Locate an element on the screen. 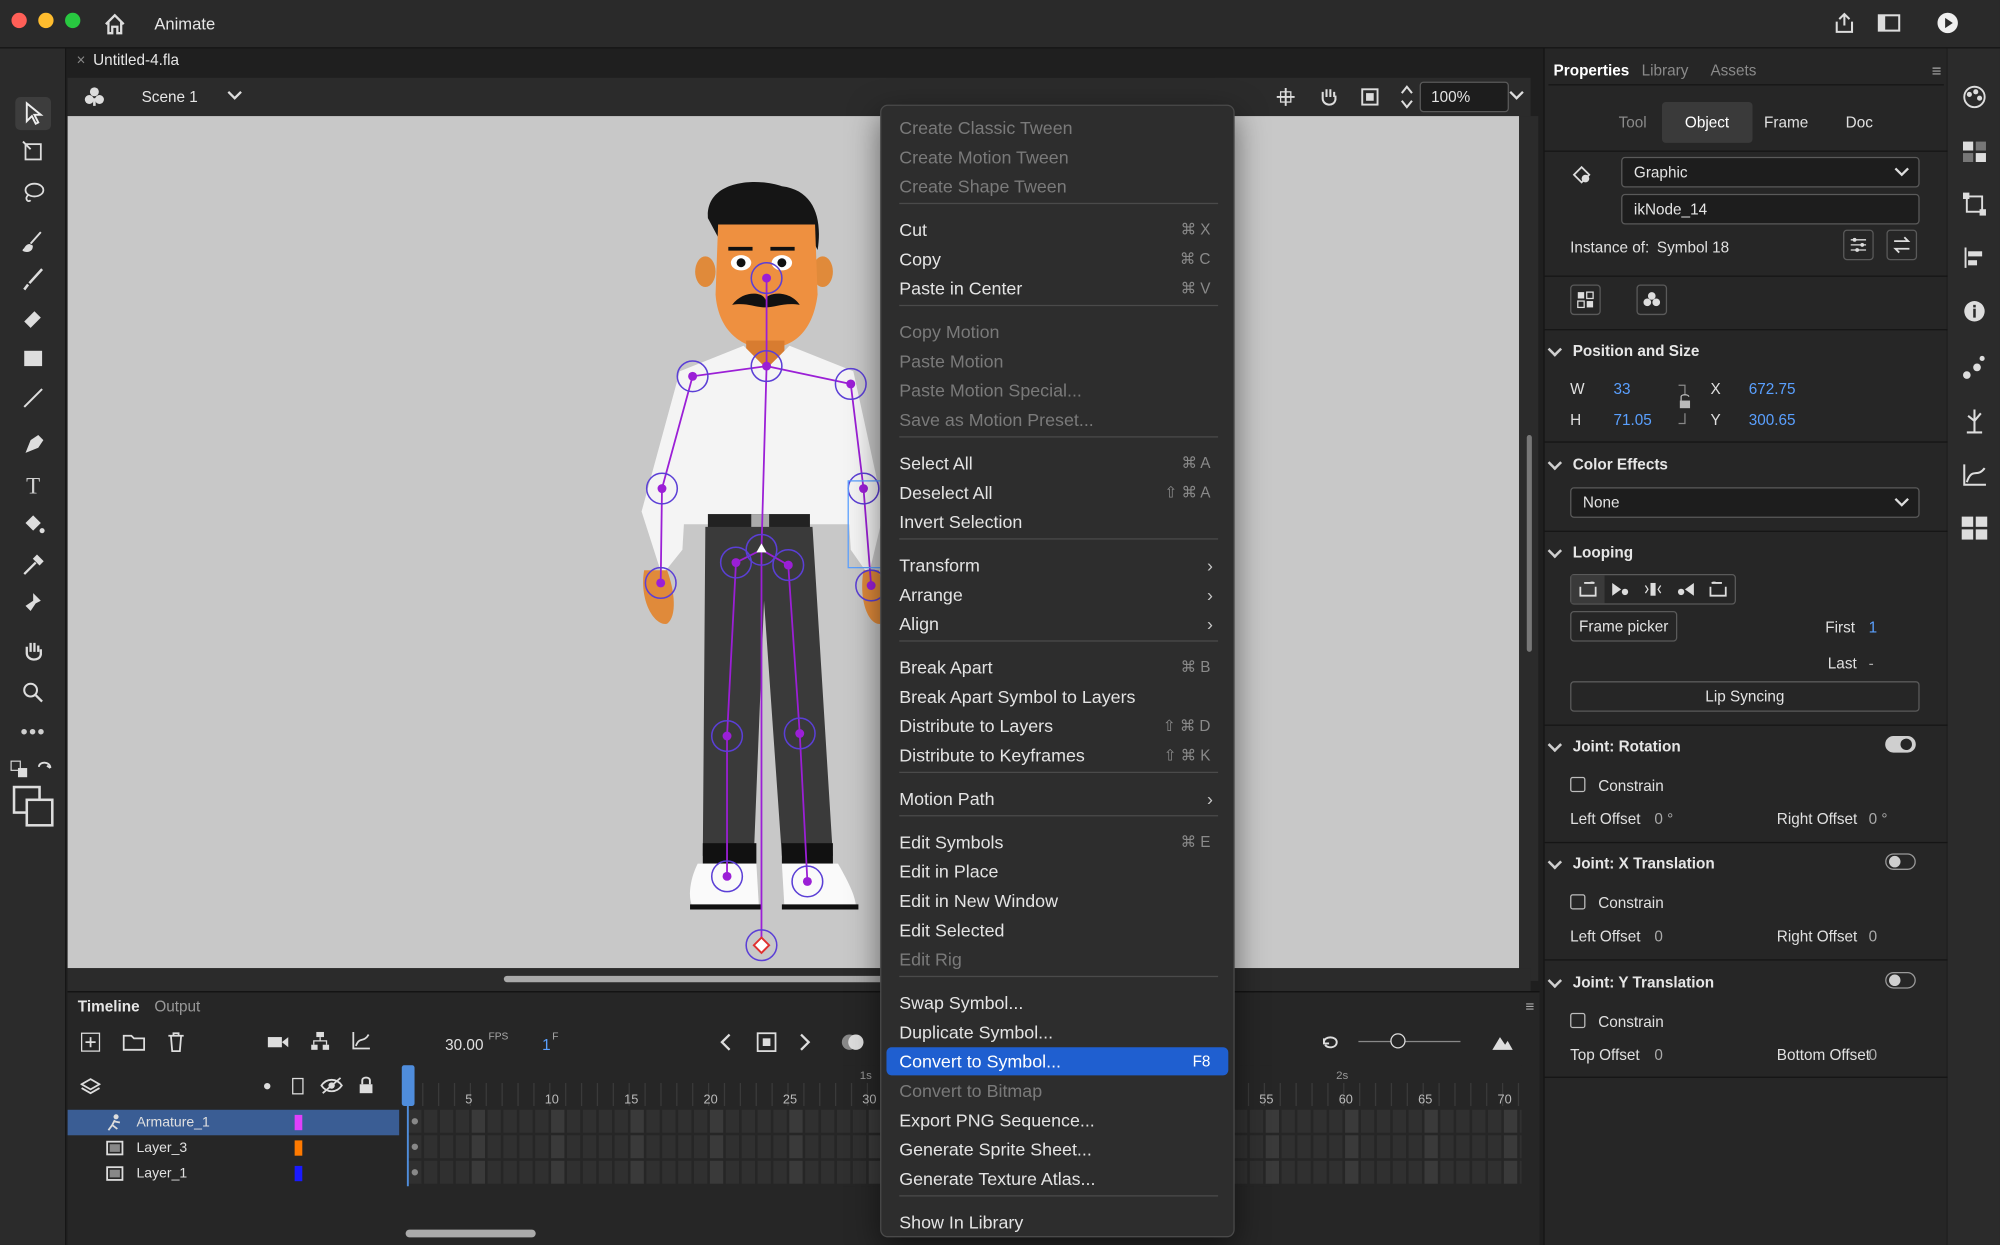 This screenshot has width=2000, height=1245. looping-header: Looping is located at coordinates (1603, 552).